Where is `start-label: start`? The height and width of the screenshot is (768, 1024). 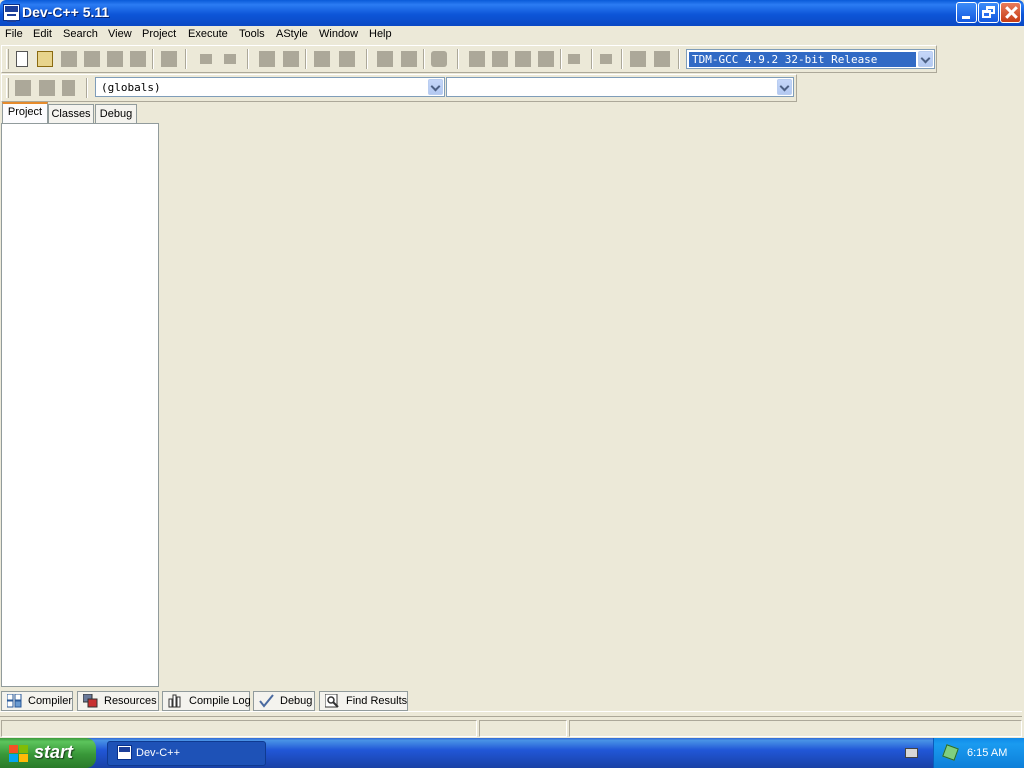
start-label: start is located at coordinates (54, 752).